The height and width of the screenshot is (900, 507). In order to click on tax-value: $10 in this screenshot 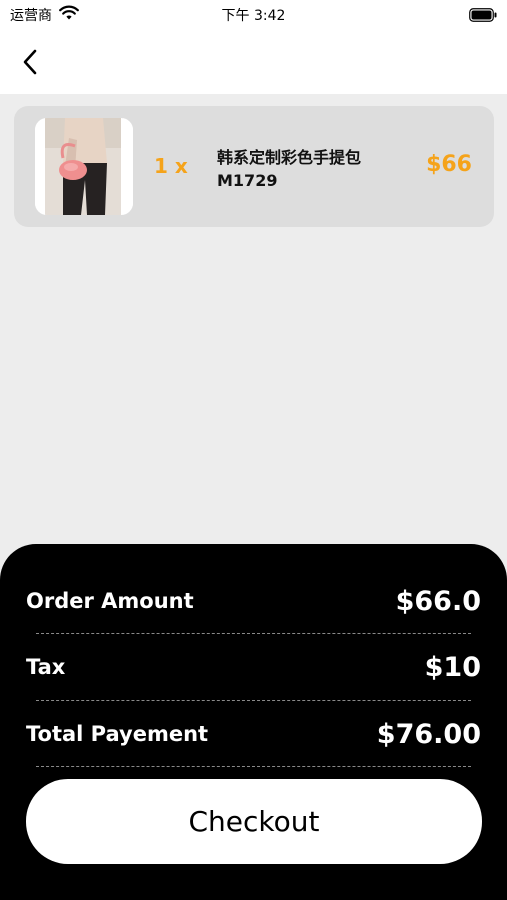, I will do `click(452, 667)`.